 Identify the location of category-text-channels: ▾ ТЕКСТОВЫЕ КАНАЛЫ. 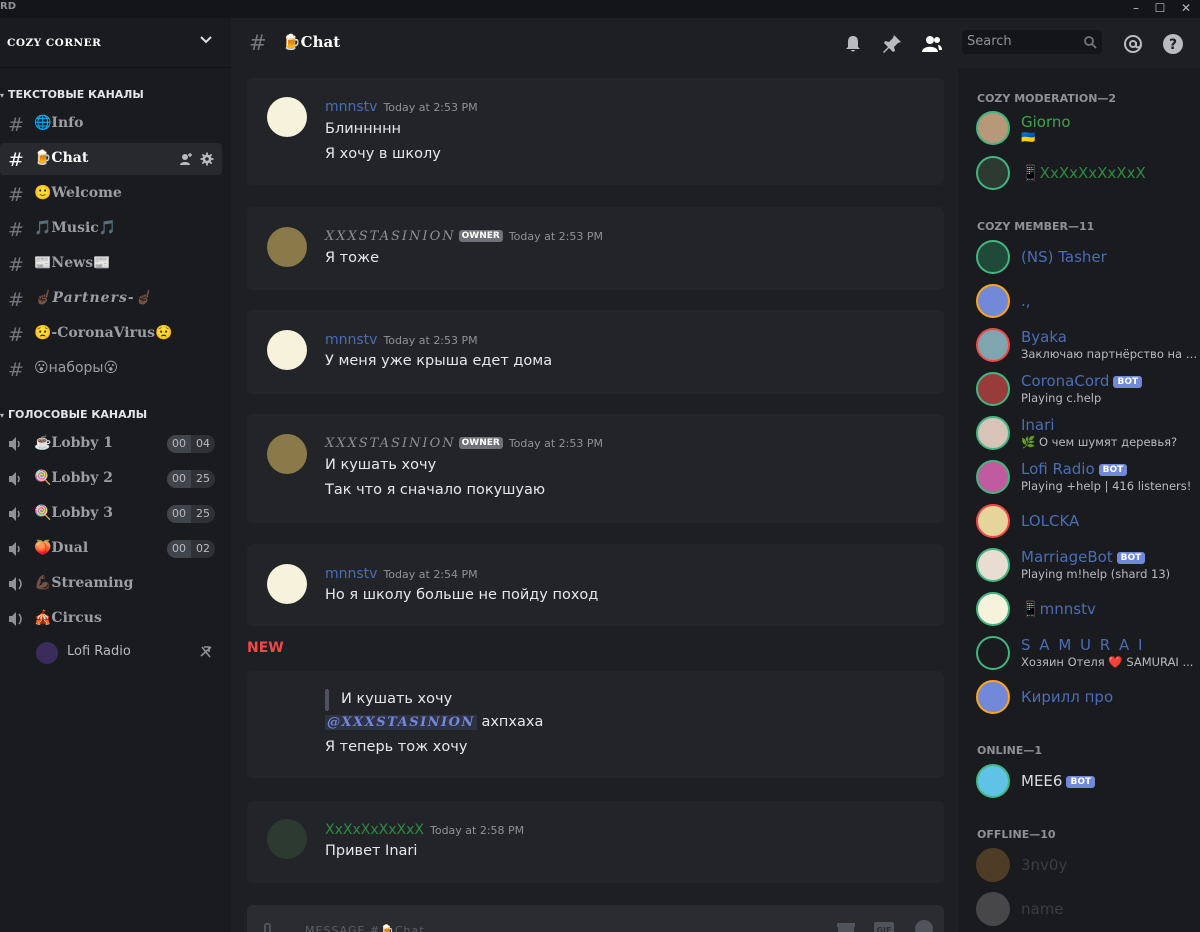
(72, 94).